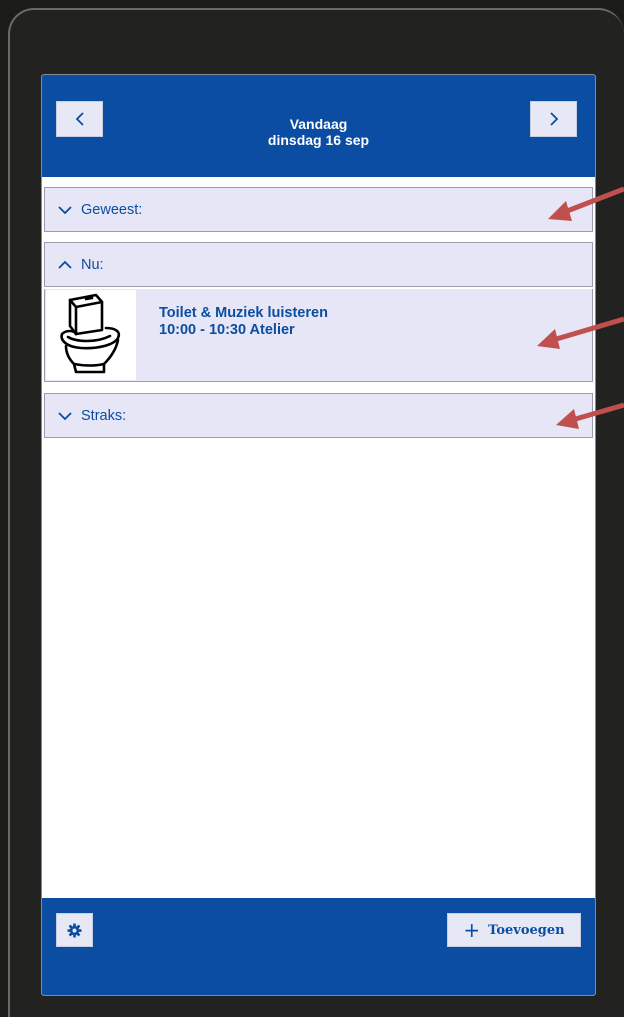  I want to click on plus-icon: +, so click(472, 930).